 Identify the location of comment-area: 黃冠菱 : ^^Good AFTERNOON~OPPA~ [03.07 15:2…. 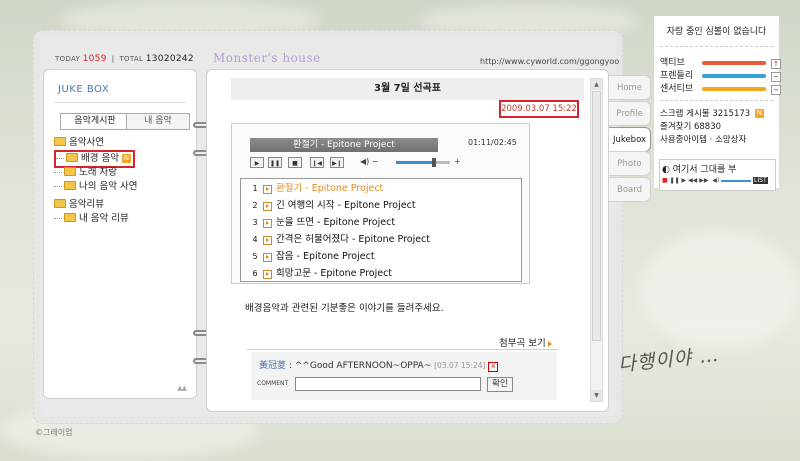
(404, 376).